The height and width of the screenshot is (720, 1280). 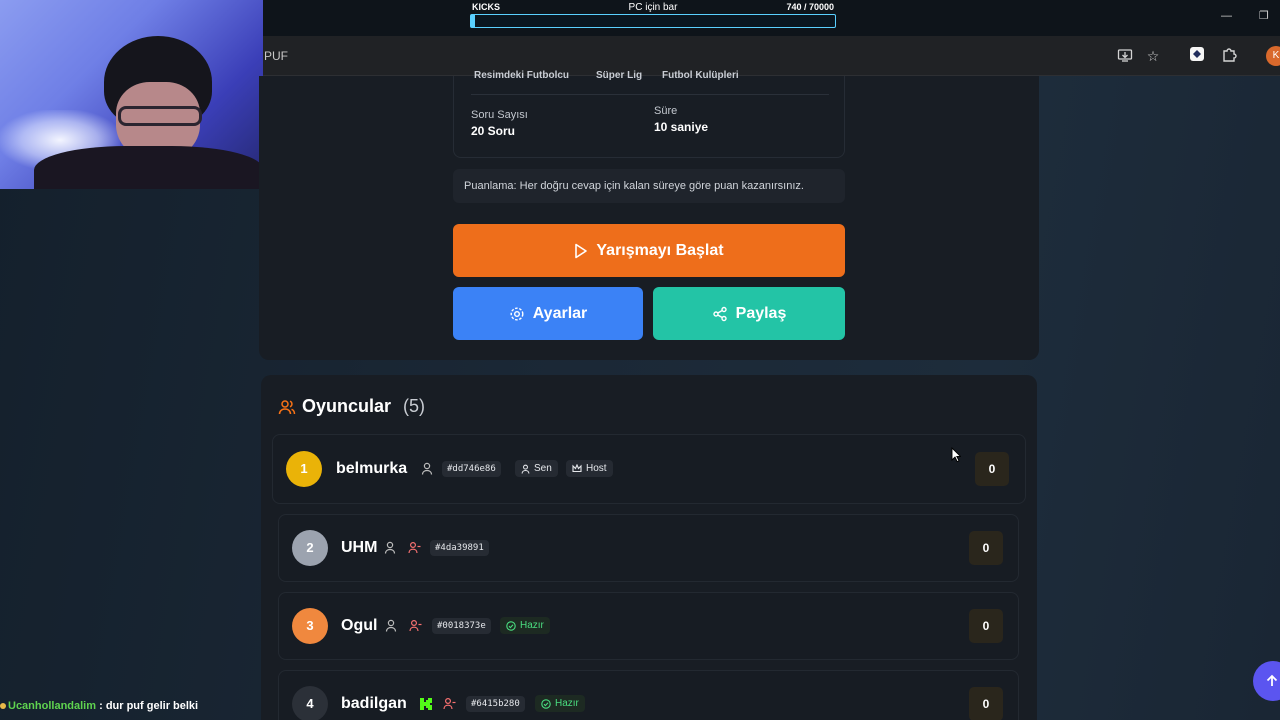 What do you see at coordinates (517, 313) in the screenshot?
I see `gear-icon` at bounding box center [517, 313].